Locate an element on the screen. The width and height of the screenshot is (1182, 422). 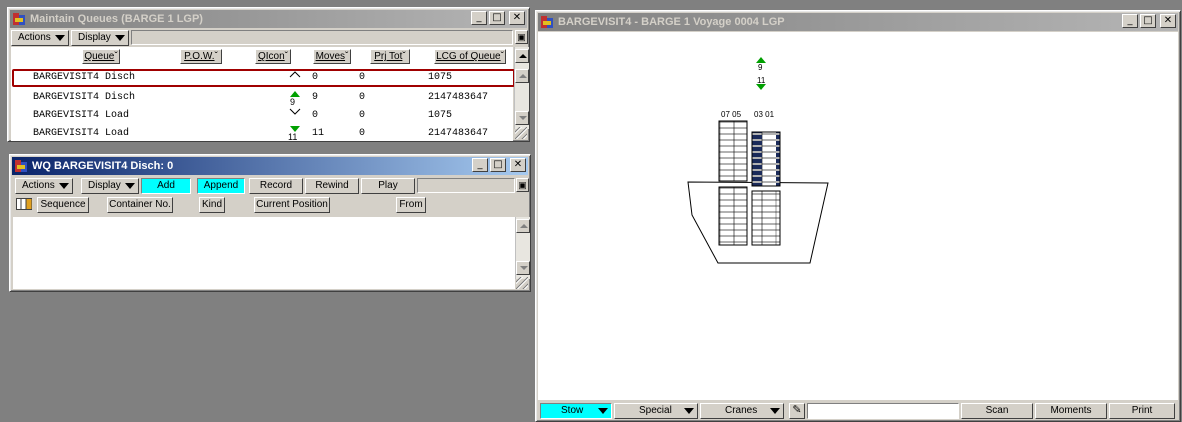
column-header-queue: Queueˇ is located at coordinates (101, 56).